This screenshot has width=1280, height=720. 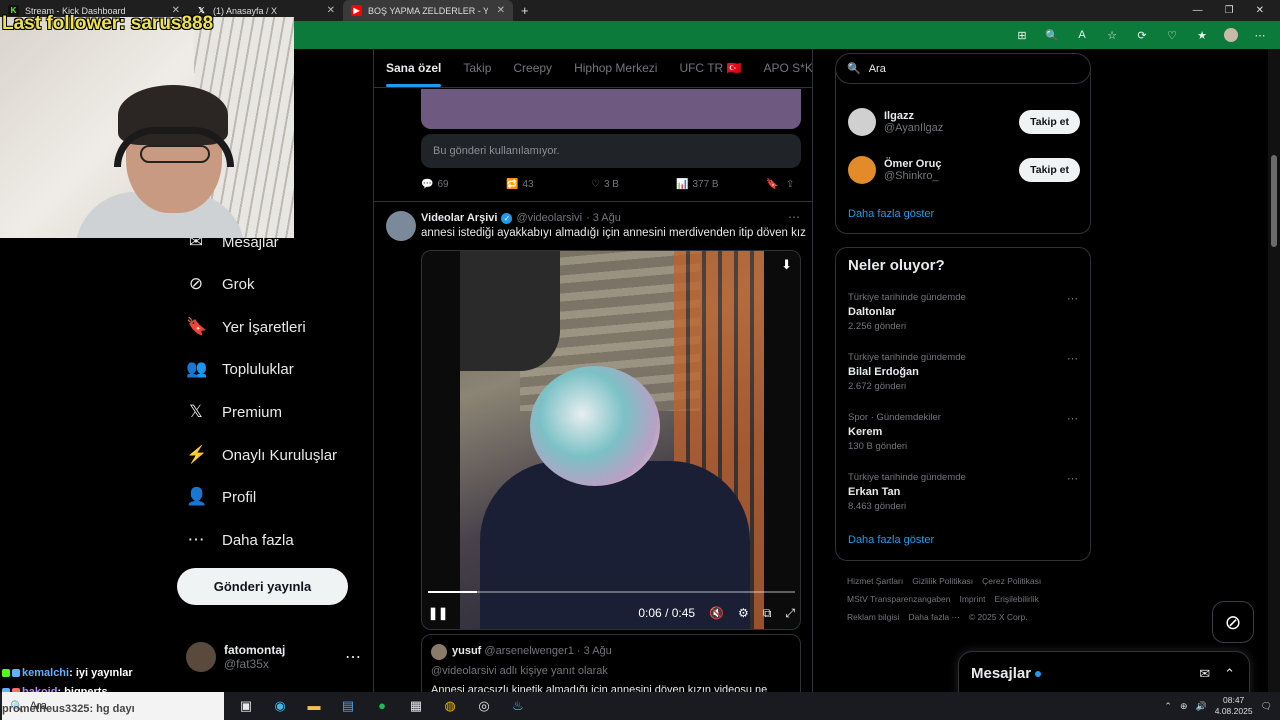 I want to click on clock: 08:47 4.08.2025, so click(x=1234, y=706).